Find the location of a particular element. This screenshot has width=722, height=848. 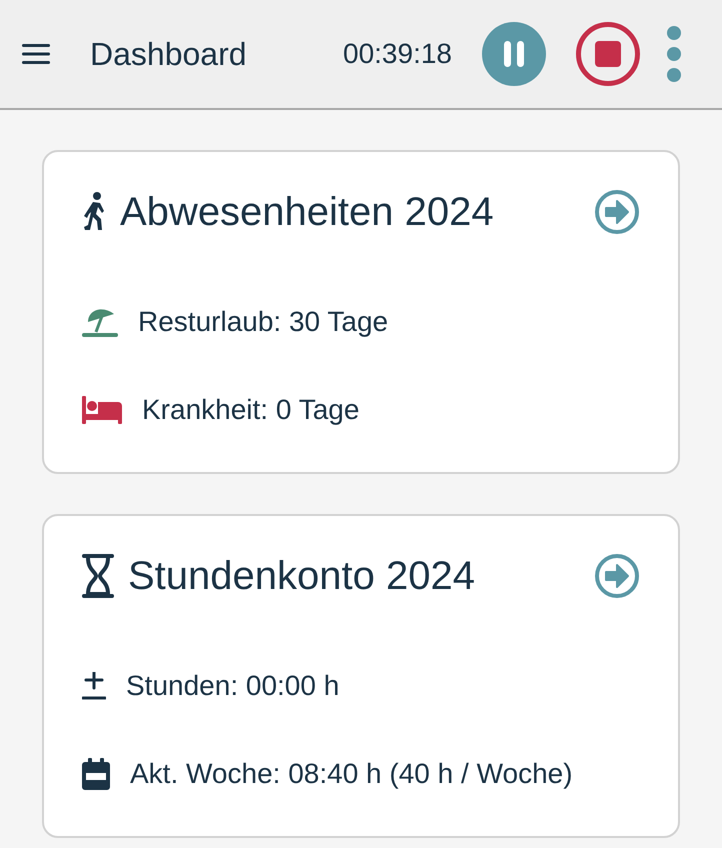

card-title: Stundenkonto 2024 is located at coordinates (301, 576).